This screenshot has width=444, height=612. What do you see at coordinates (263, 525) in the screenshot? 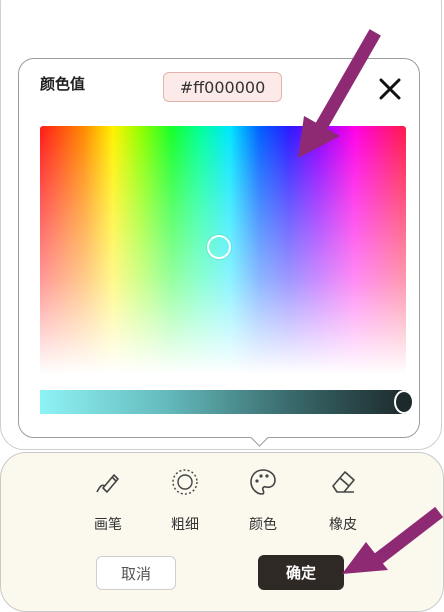
I see `tool-label: 颜色` at bounding box center [263, 525].